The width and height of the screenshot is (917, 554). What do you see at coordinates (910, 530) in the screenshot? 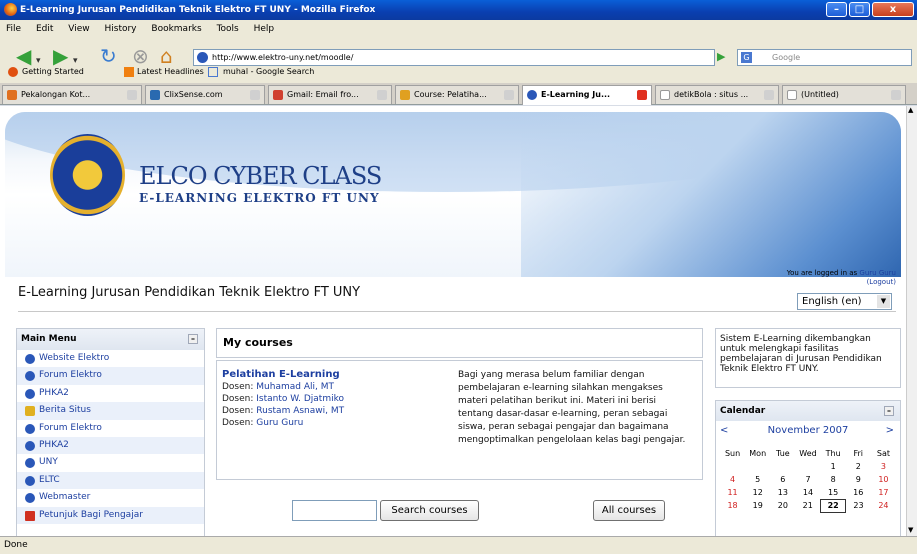
I see `scroll-down-icon: ▼` at bounding box center [910, 530].